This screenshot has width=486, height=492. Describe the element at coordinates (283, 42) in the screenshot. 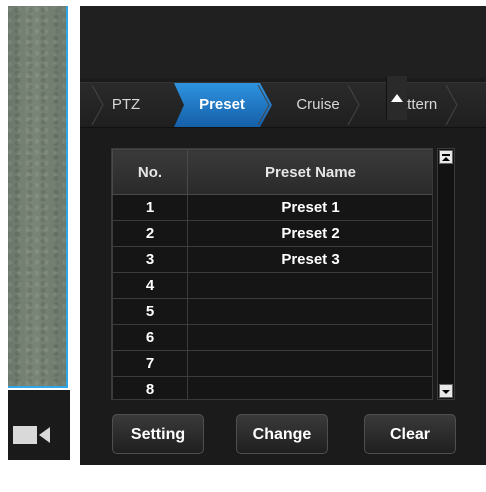

I see `panel-header-area` at that location.